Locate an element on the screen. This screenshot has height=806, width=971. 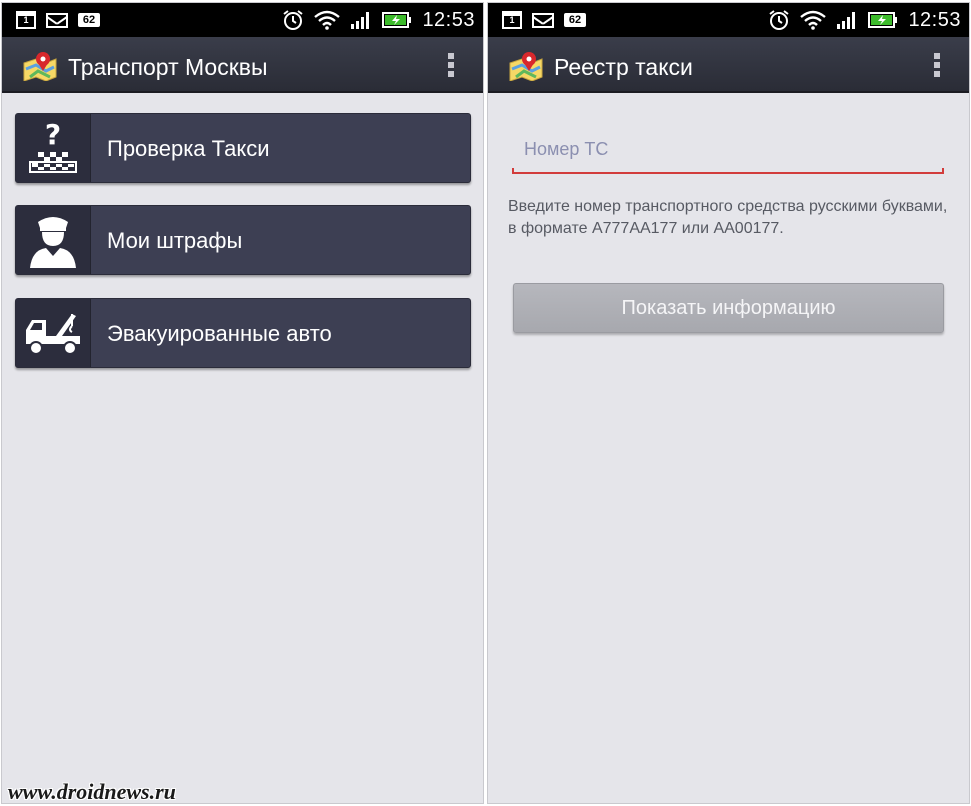
input-underline is located at coordinates (728, 171).